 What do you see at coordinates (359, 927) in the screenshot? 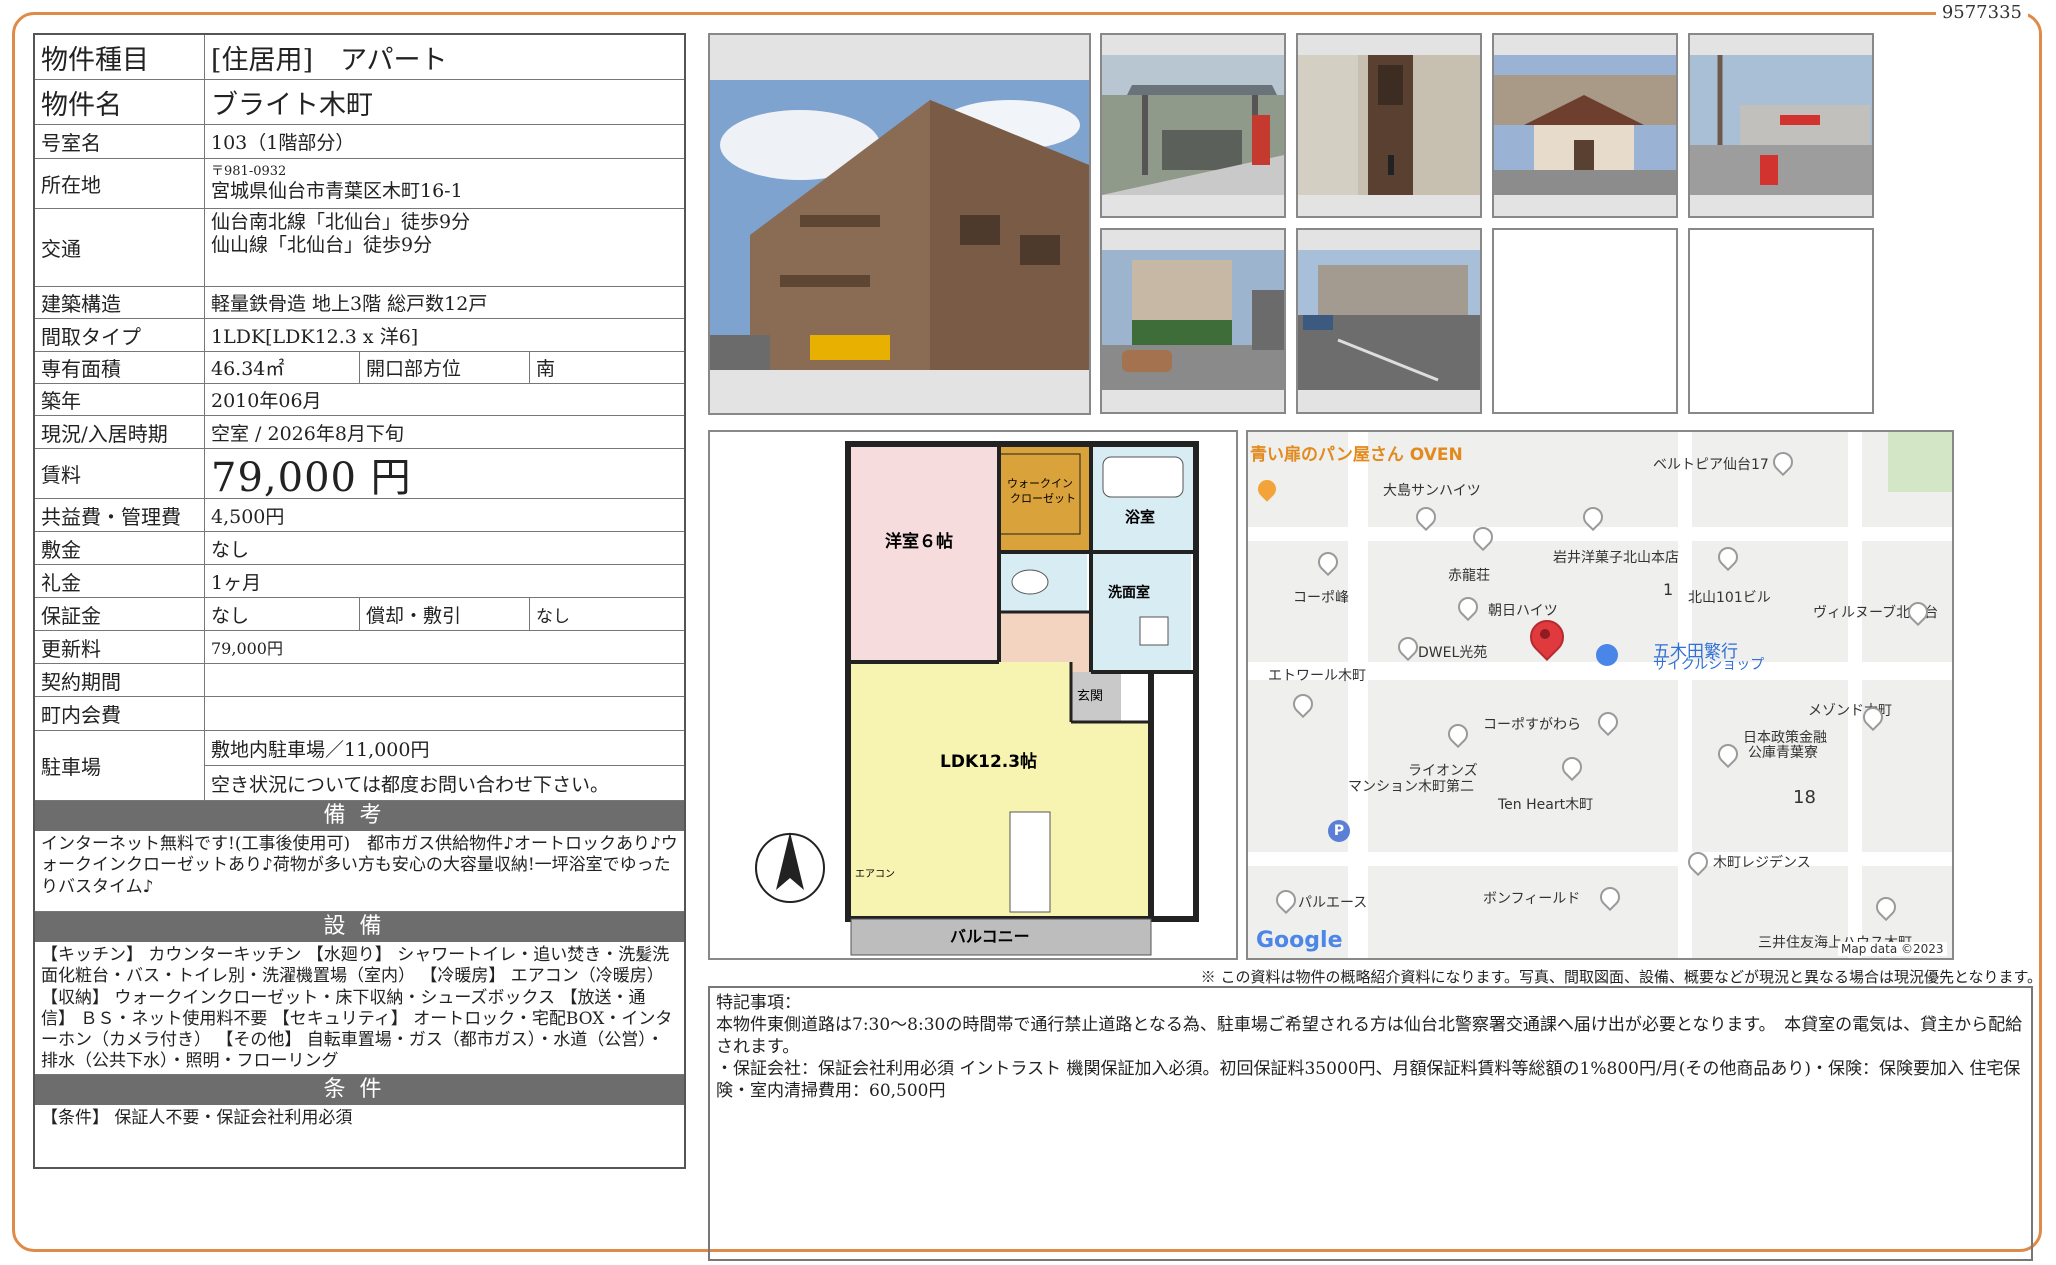
I see `equipment-header: 設備` at bounding box center [359, 927].